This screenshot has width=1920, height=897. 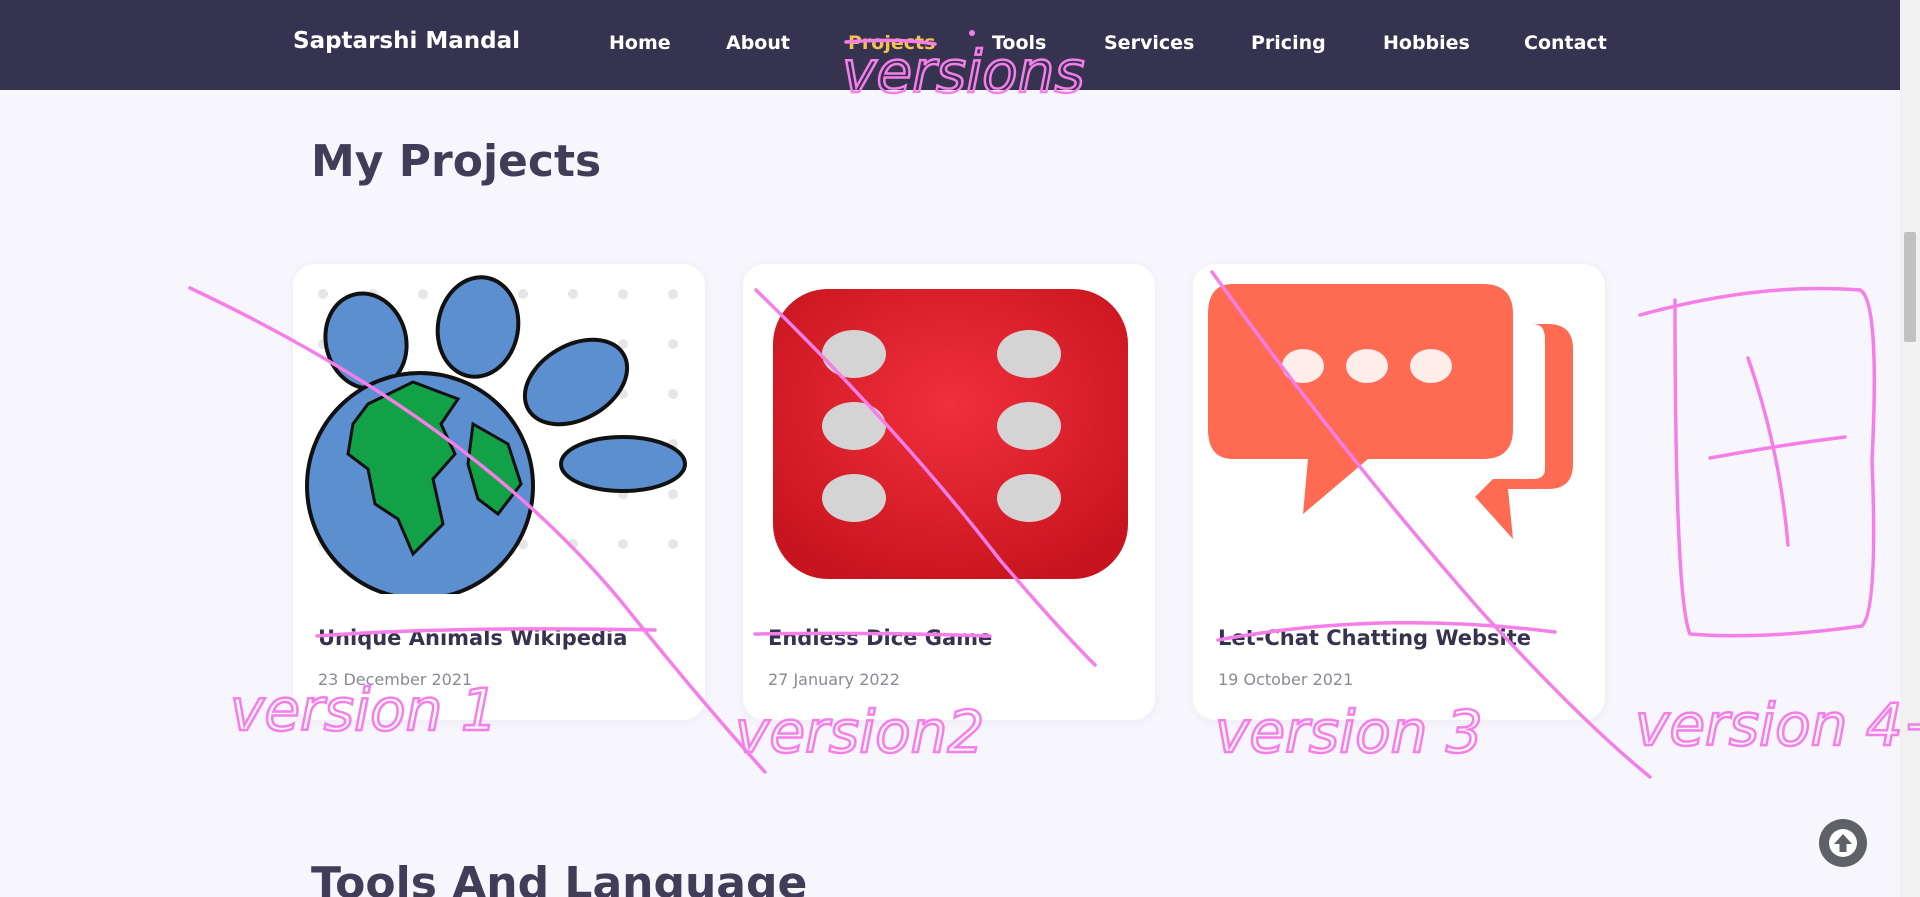 What do you see at coordinates (1390, 411) in the screenshot?
I see `chat-bubbles-icon` at bounding box center [1390, 411].